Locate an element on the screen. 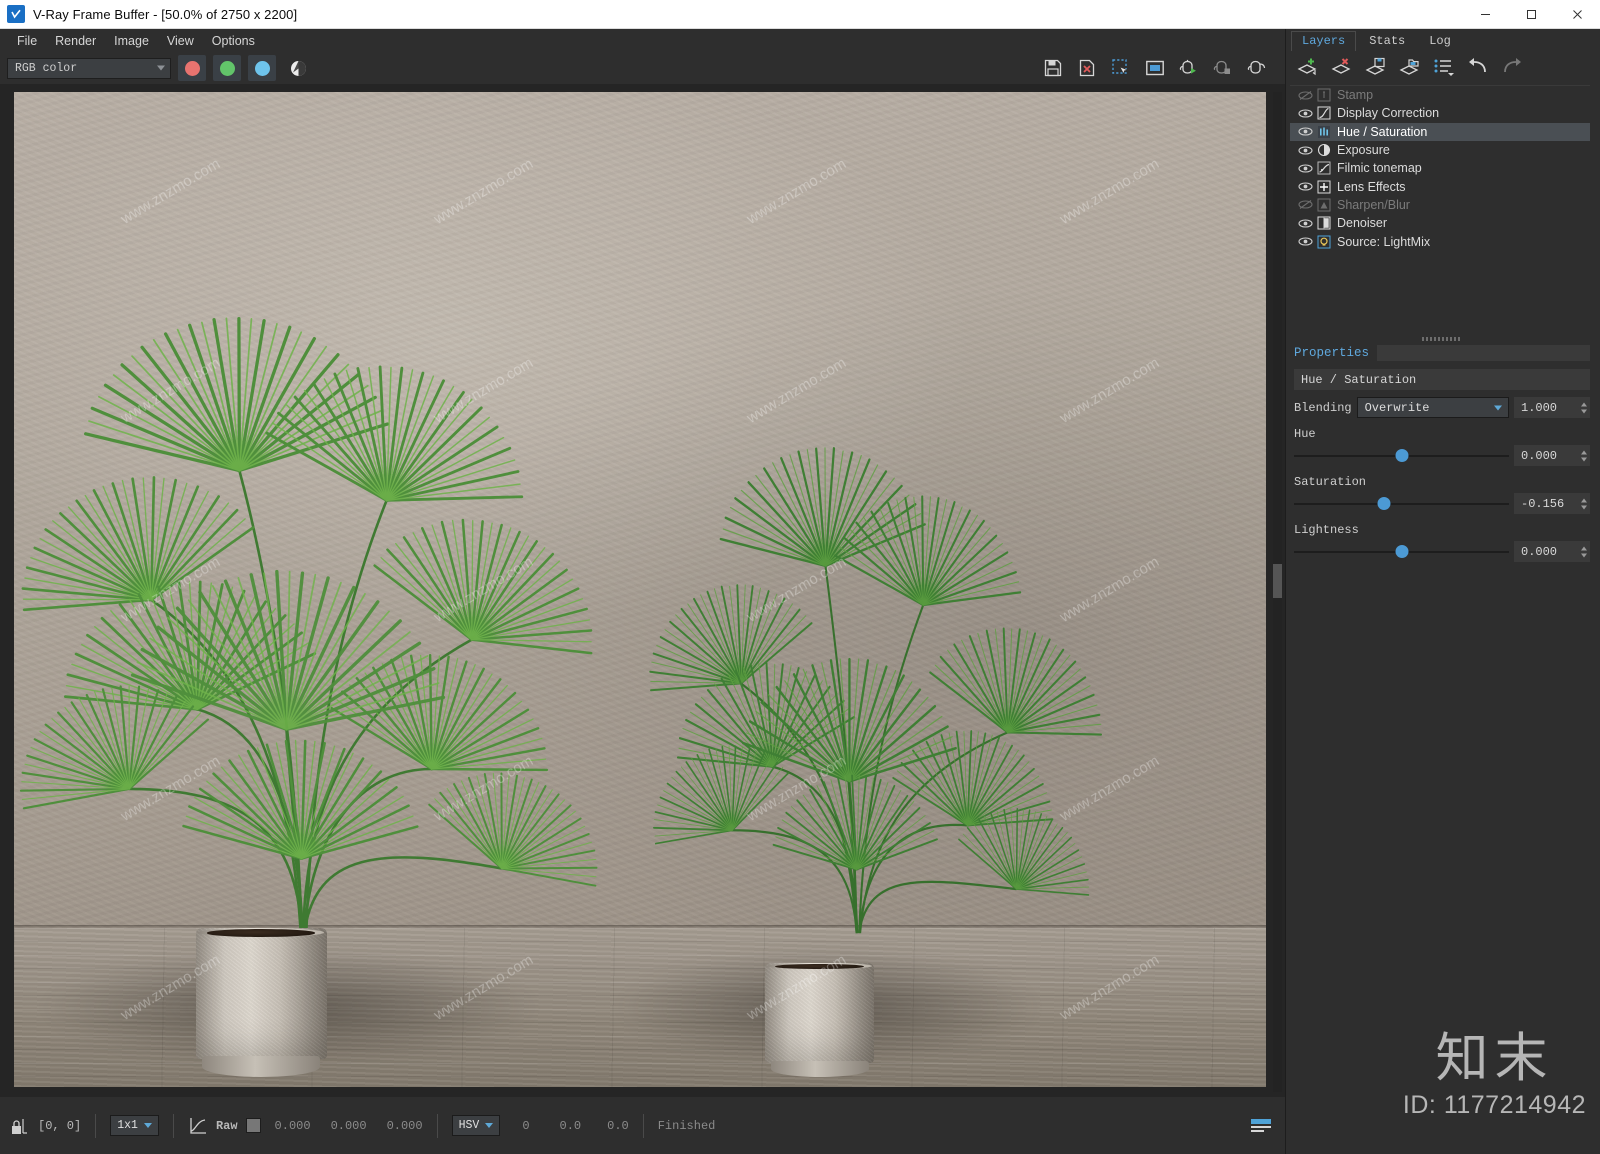  layer-row: Display Correction is located at coordinates (1440, 113).